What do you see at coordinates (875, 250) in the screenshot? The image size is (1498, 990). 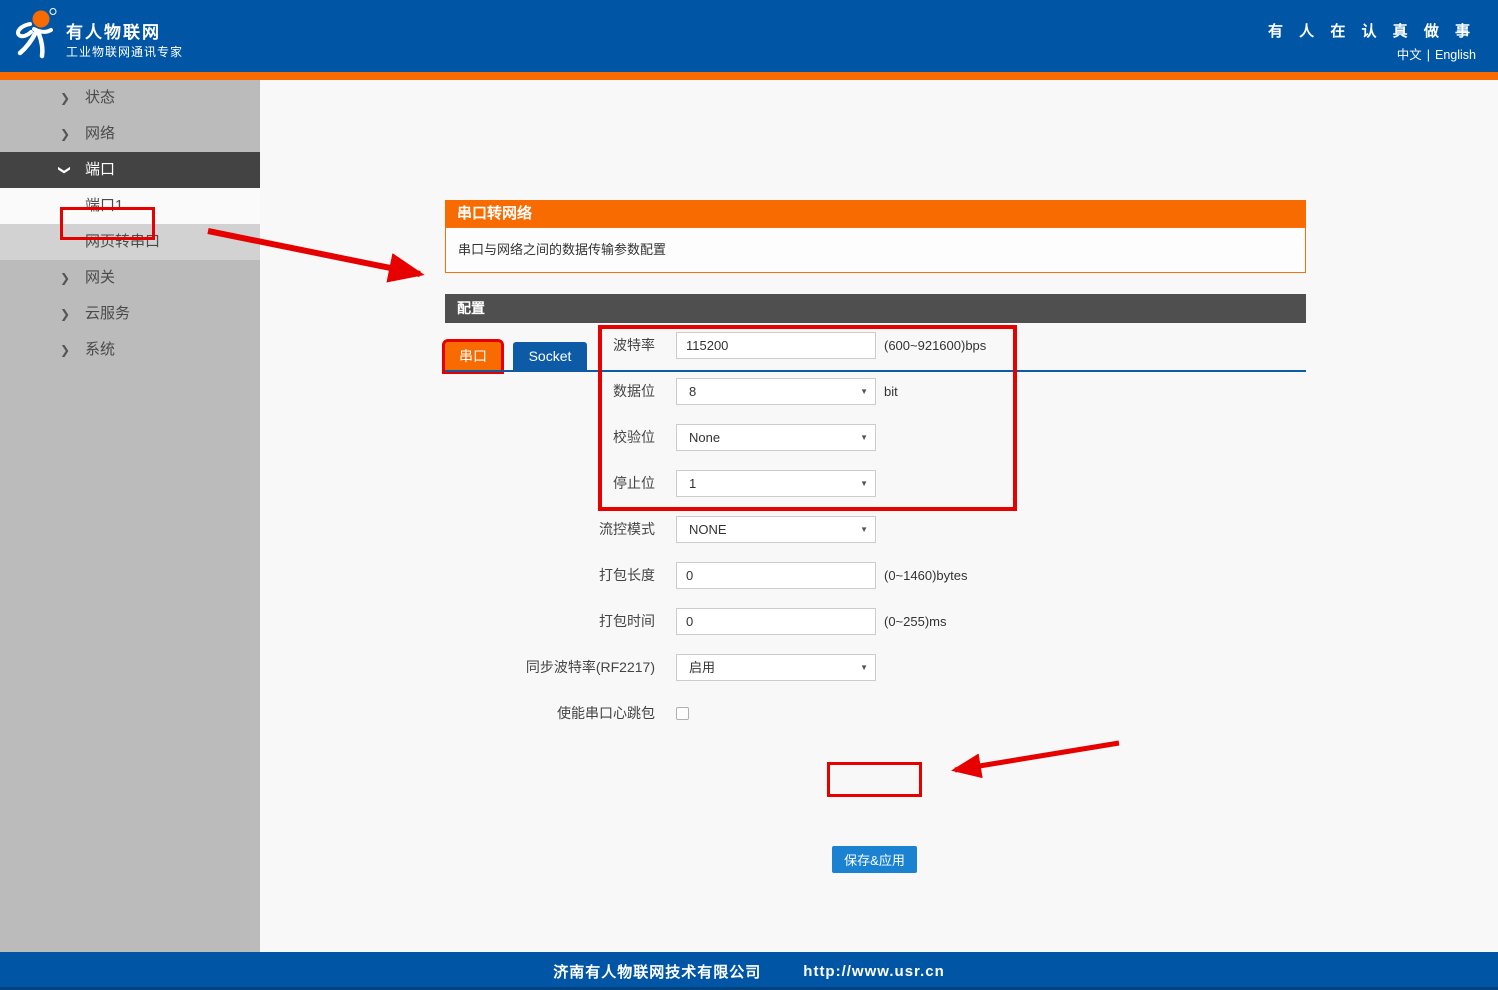 I see `page-description: 串口与网络之间的数据传输参数配置` at bounding box center [875, 250].